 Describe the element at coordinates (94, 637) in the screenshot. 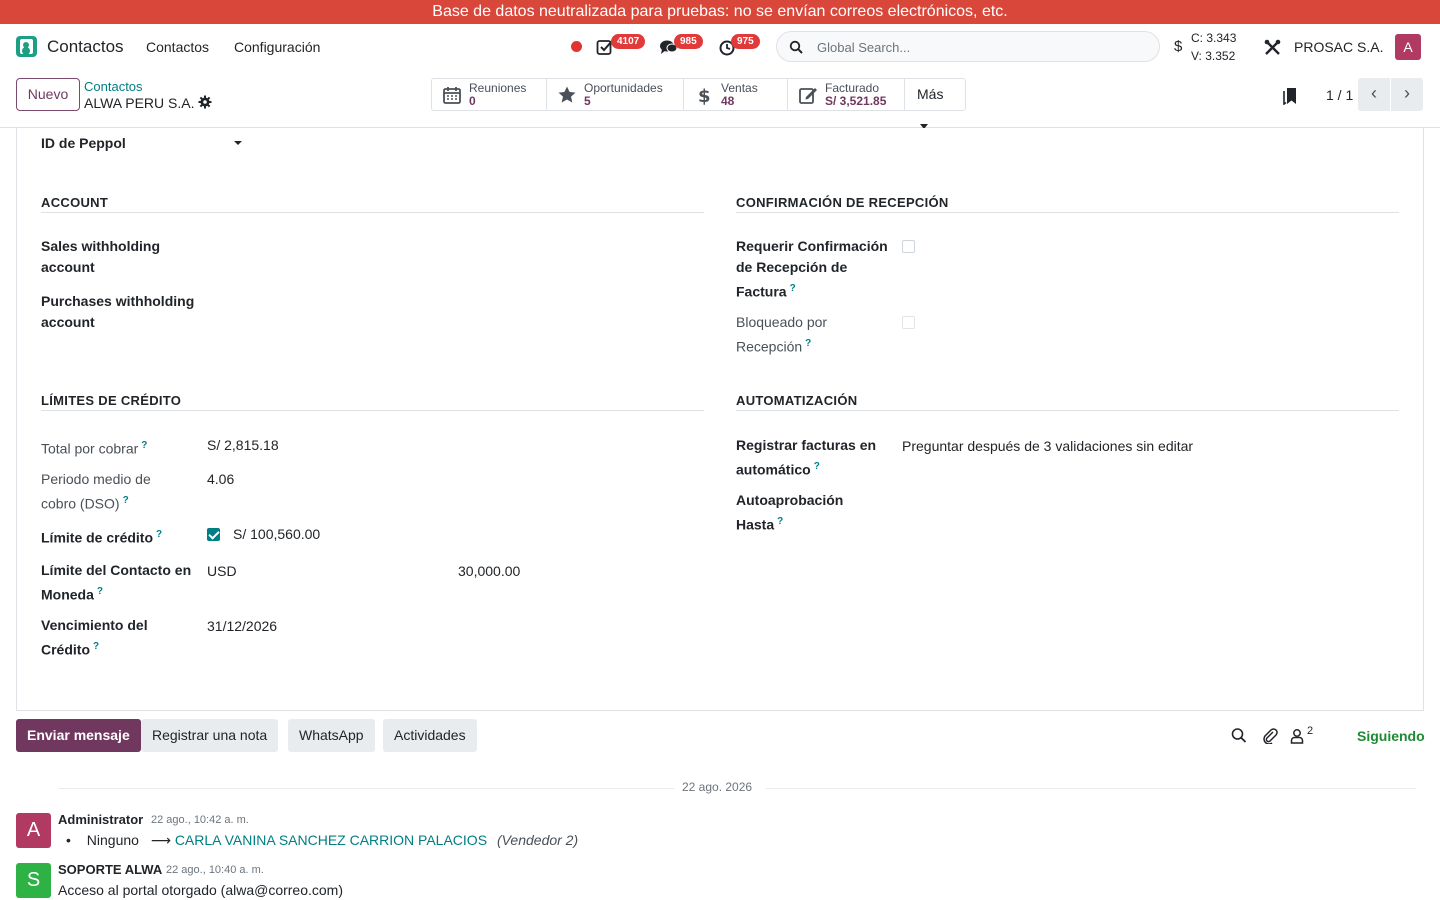

I see `credit-due-label: Vencimiento del Crédito?` at that location.